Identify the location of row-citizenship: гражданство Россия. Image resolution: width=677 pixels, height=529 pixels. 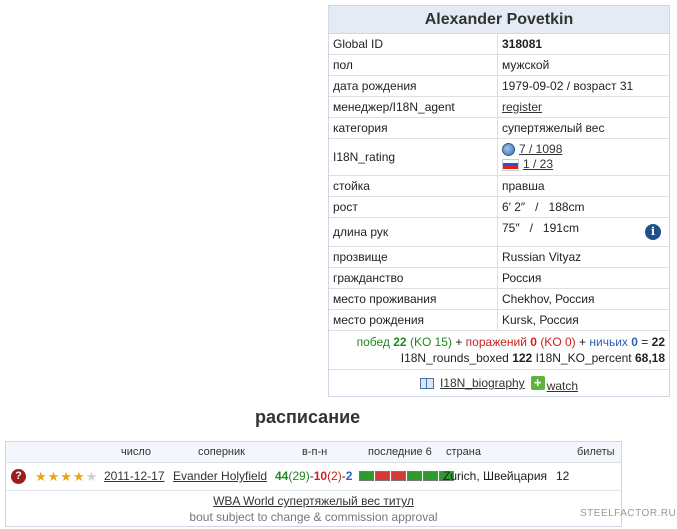
(499, 278).